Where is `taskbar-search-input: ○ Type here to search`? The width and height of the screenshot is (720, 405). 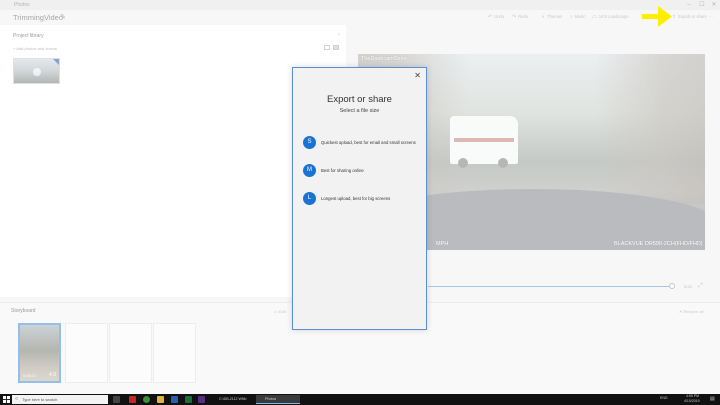
taskbar-search-input: ○ Type here to search is located at coordinates (60, 399).